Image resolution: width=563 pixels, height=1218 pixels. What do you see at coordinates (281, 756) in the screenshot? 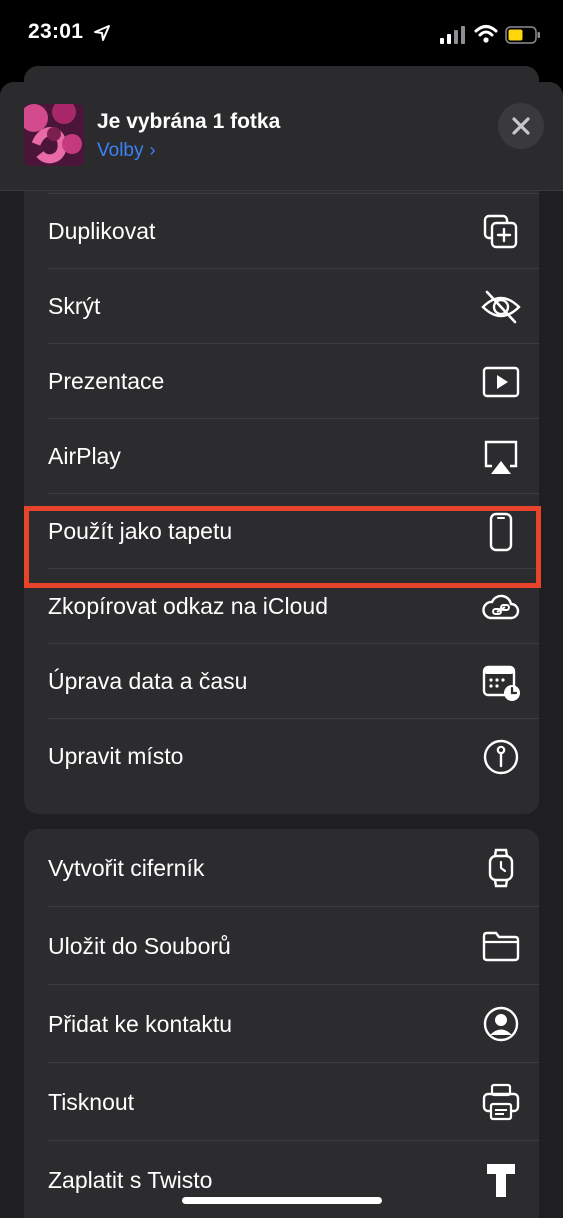
I see `action-row-adjust-location: Upravit místo` at bounding box center [281, 756].